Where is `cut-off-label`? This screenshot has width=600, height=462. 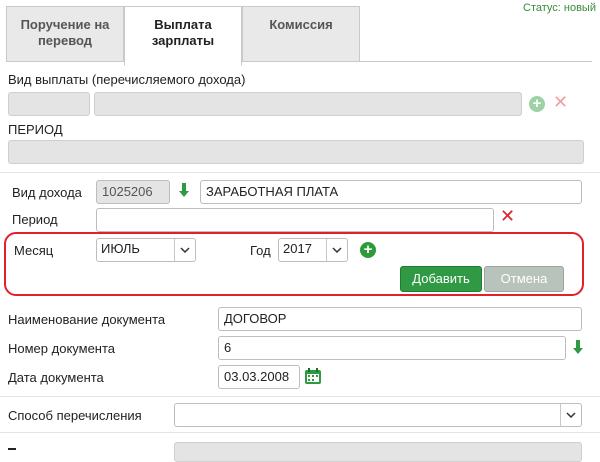
cut-off-label is located at coordinates (12, 449).